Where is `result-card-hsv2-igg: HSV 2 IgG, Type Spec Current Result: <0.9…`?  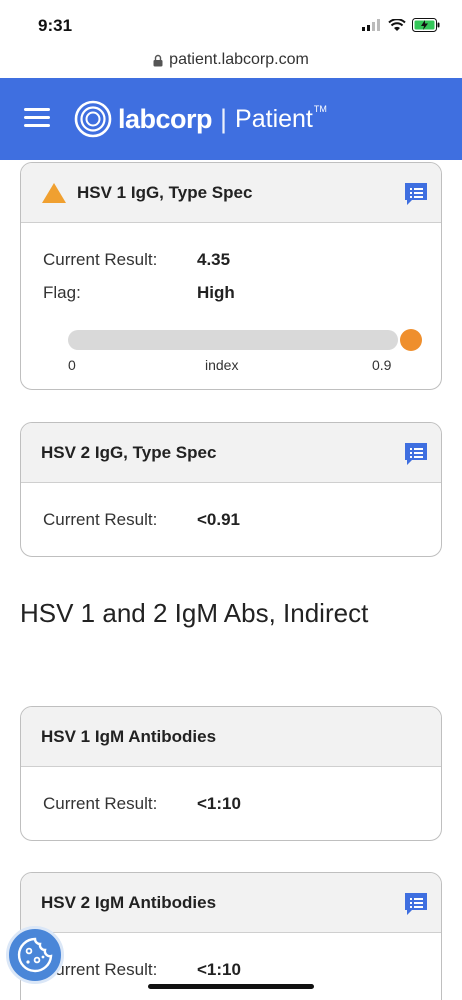 result-card-hsv2-igg: HSV 2 IgG, Type Spec Current Result: <0.9… is located at coordinates (231, 489).